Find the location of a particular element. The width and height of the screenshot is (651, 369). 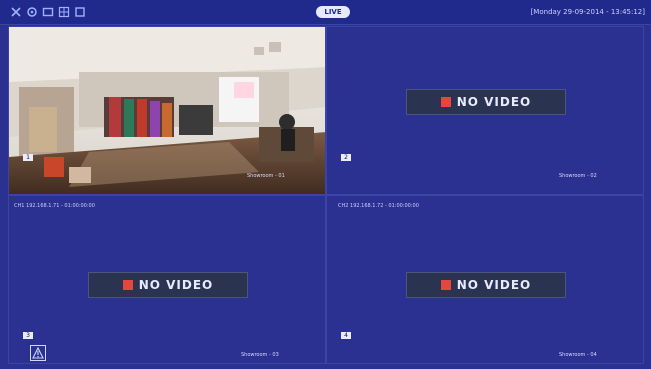

layout-icon is located at coordinates (48, 12).